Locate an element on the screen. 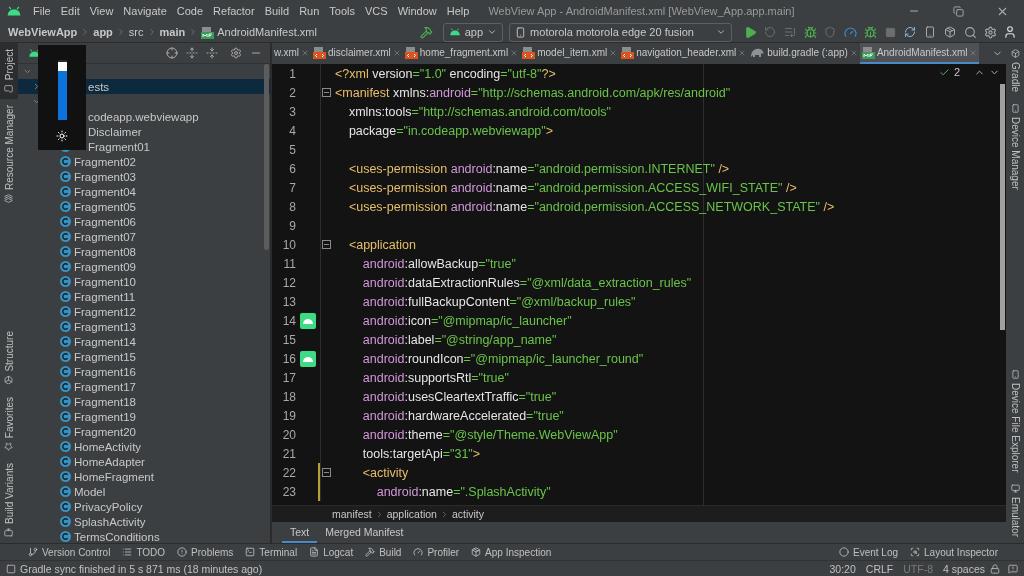 The image size is (1024, 576). tool-window-button: Terminal is located at coordinates (271, 552).